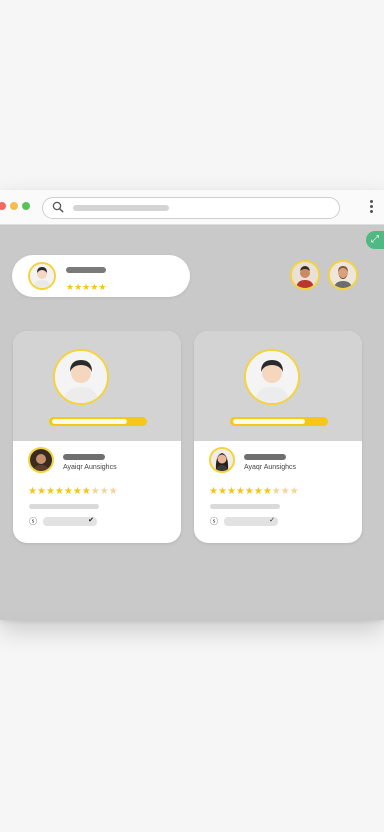 The width and height of the screenshot is (384, 832). Describe the element at coordinates (70, 521) in the screenshot. I see `tag-chip: ✔` at that location.